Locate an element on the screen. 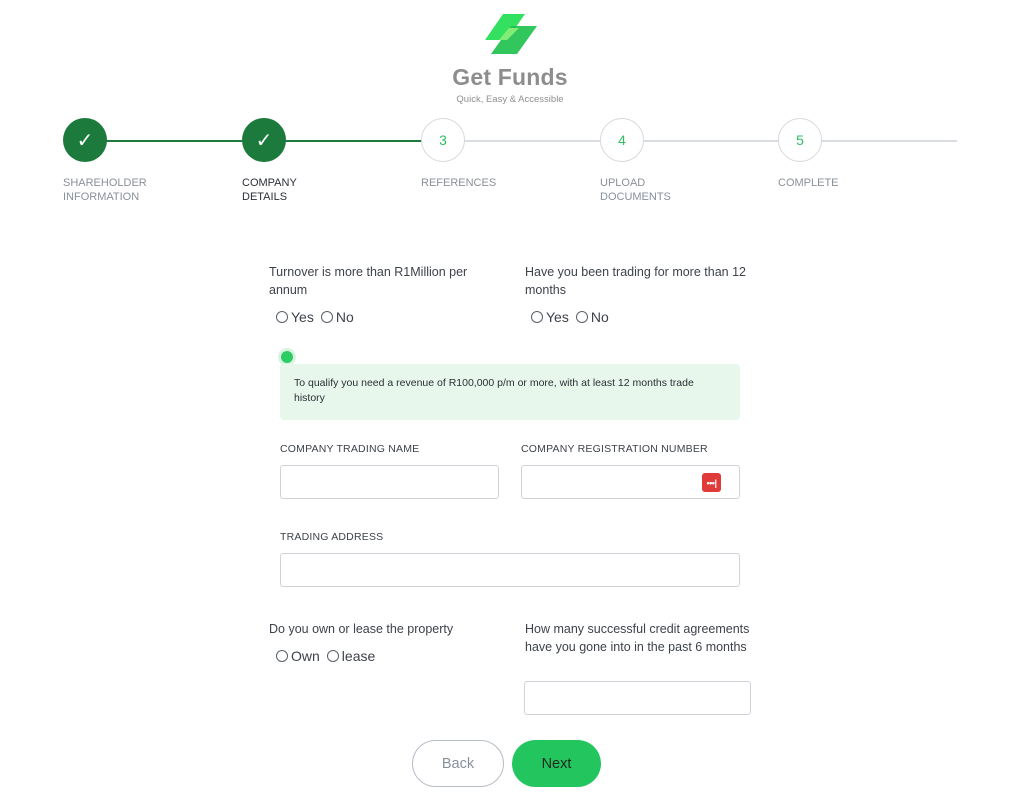  back-button: Back is located at coordinates (458, 763).